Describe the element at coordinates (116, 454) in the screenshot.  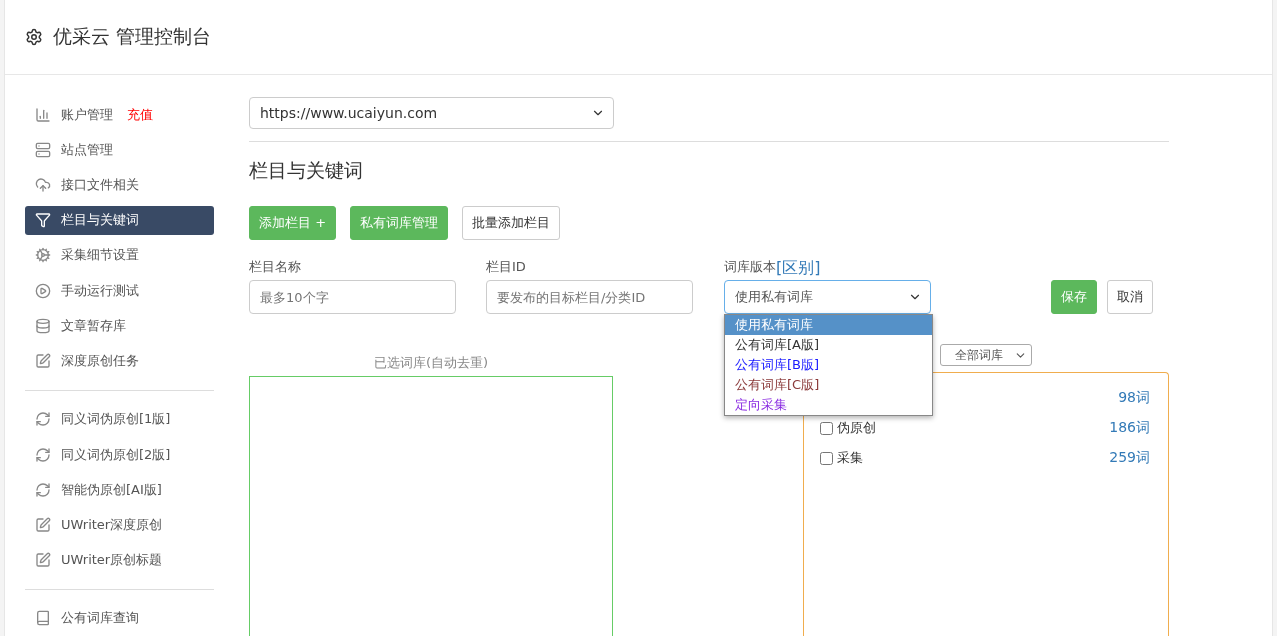
I see `sidebar-label: 同义词伪原创[2版]` at that location.